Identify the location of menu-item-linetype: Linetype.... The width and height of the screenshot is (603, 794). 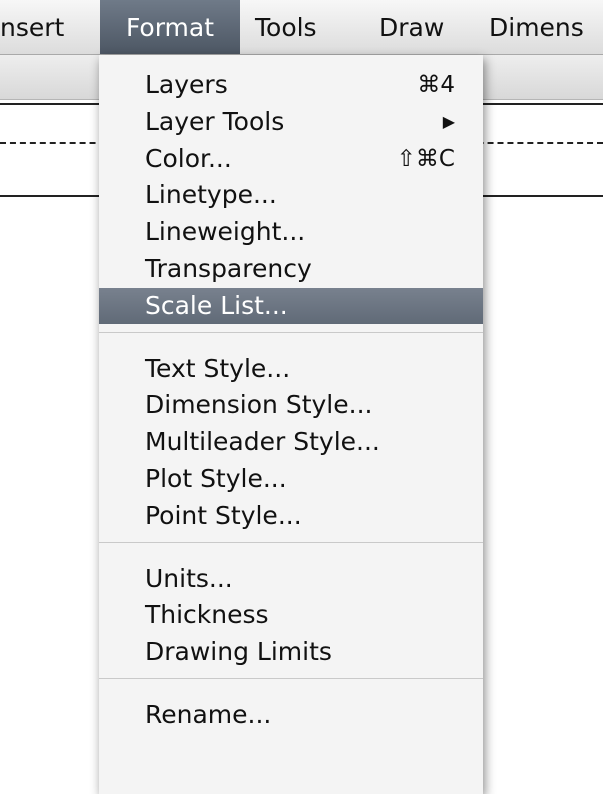
(291, 195).